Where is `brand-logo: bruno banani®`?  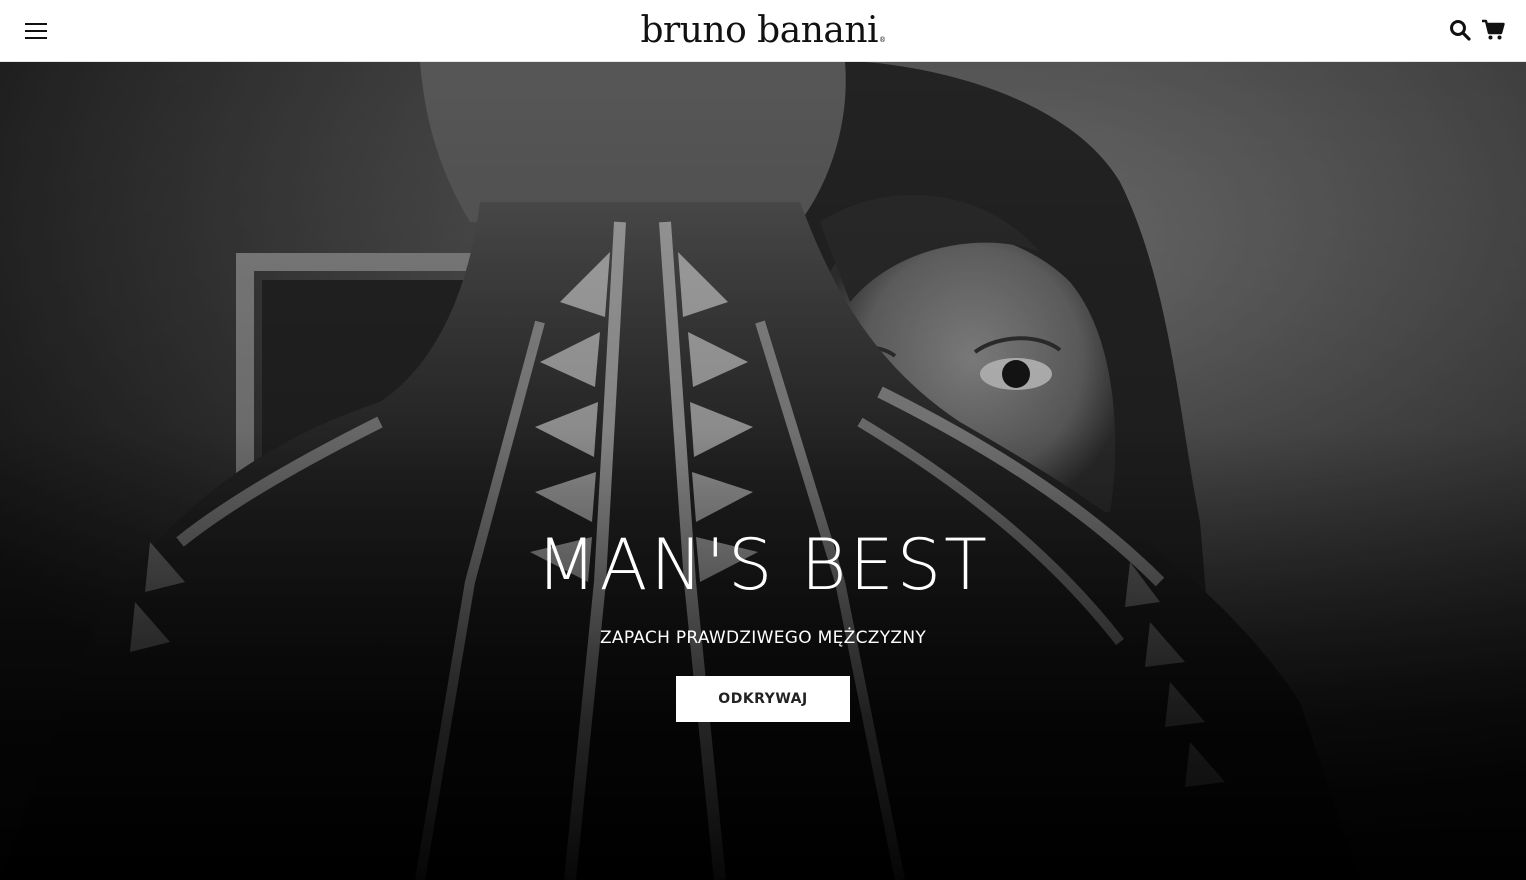 brand-logo: bruno banani® is located at coordinates (763, 35).